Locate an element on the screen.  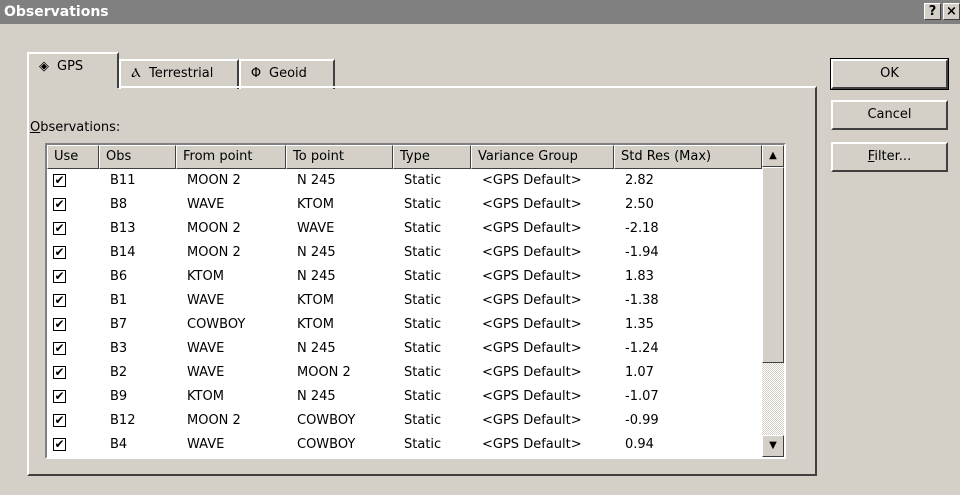
tripod-icon: Ⲁ is located at coordinates (136, 73).